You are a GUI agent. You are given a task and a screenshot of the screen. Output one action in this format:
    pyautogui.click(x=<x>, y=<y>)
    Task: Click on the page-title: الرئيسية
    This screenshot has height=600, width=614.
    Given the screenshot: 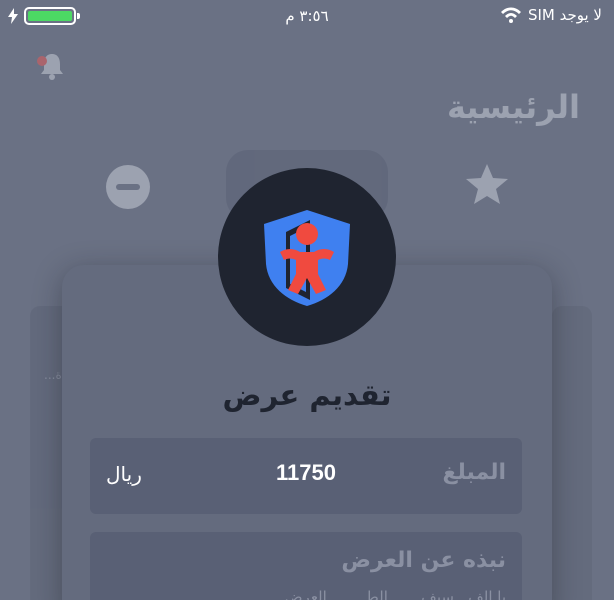 What is the action you would take?
    pyautogui.click(x=513, y=107)
    